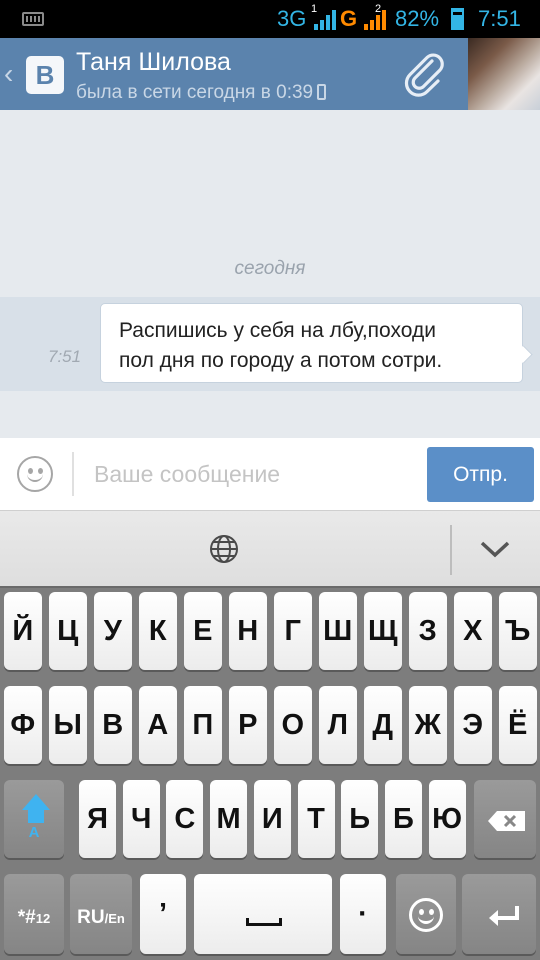  Describe the element at coordinates (293, 725) in the screenshot. I see `key-row2-6: О` at that location.